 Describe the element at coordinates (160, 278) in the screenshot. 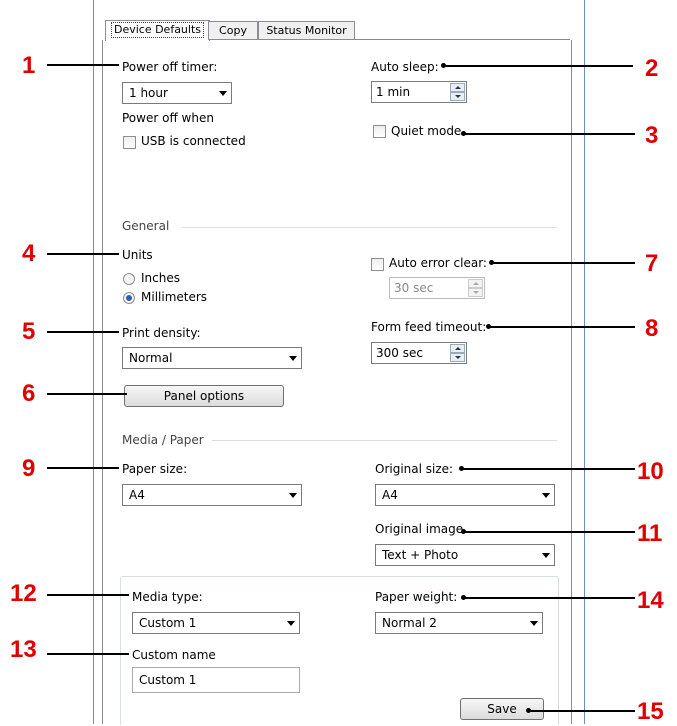

I see `inches-label: Inches` at that location.